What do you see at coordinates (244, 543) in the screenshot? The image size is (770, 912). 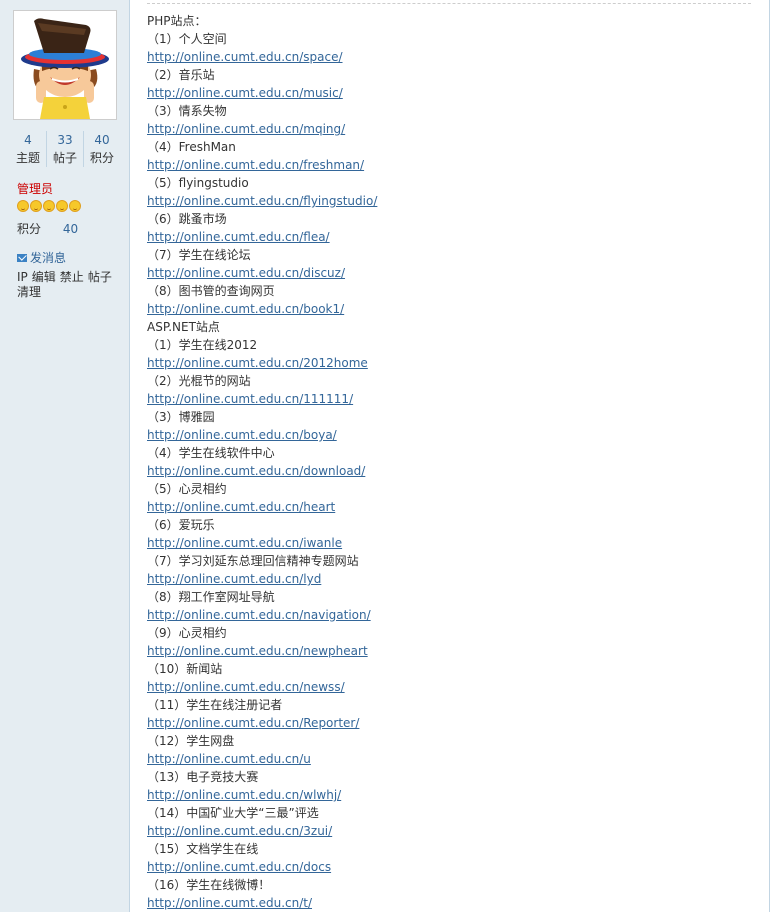 I see `post-link: http://online.cumt.edu.cn/iwanle` at bounding box center [244, 543].